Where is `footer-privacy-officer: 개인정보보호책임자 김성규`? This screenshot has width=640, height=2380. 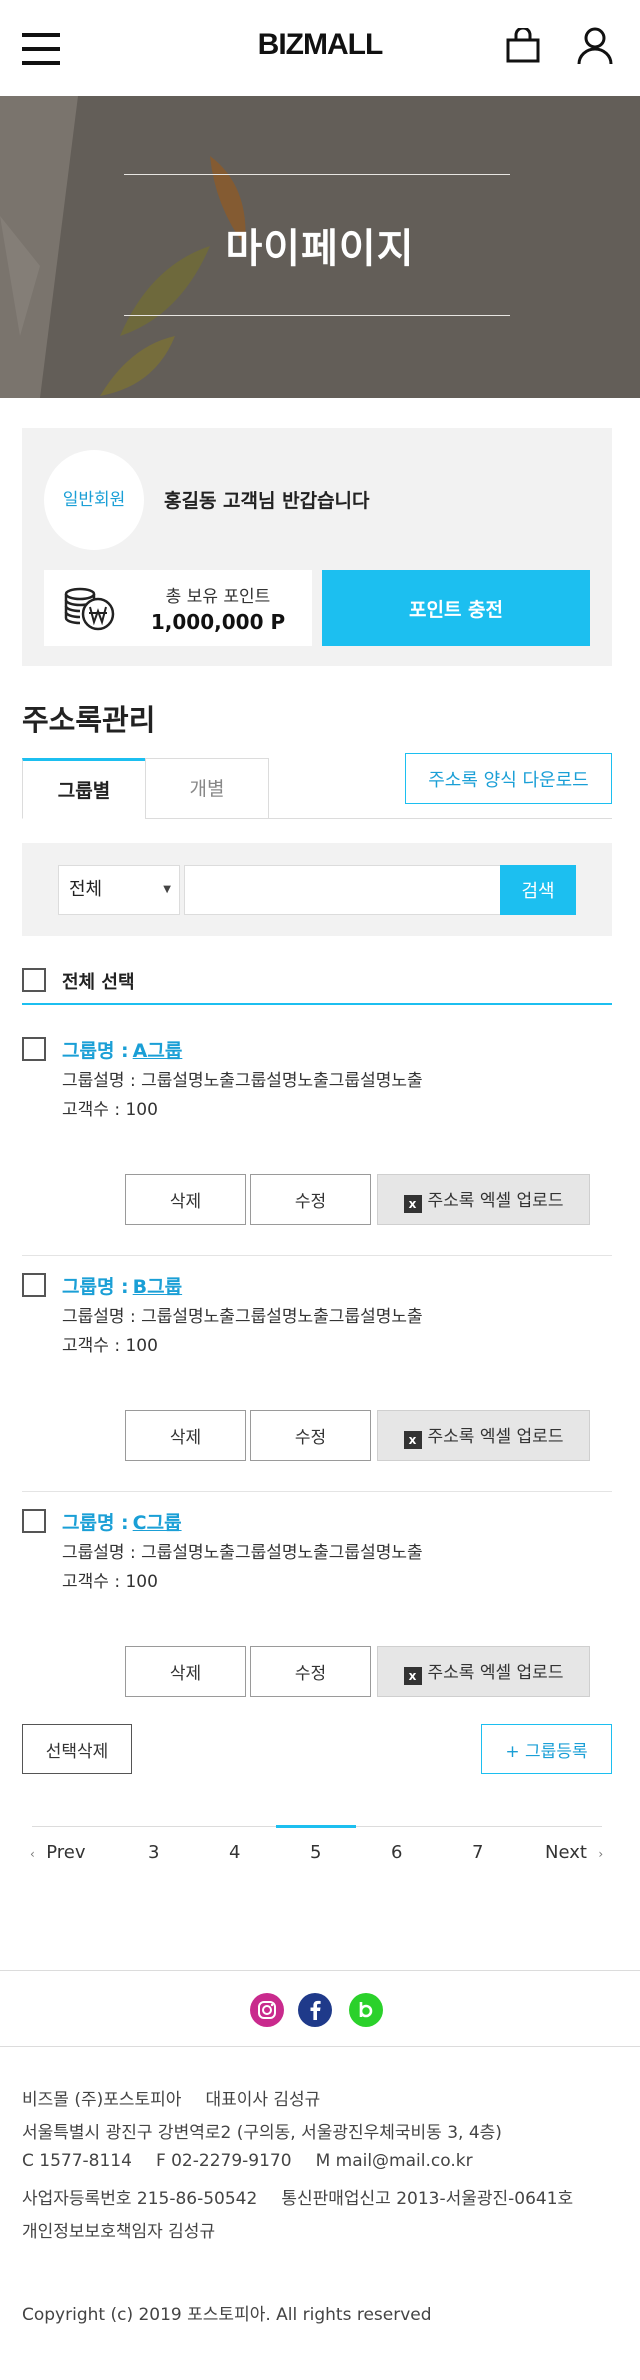
footer-privacy-officer: 개인정보보호책임자 김성규 is located at coordinates (119, 2232).